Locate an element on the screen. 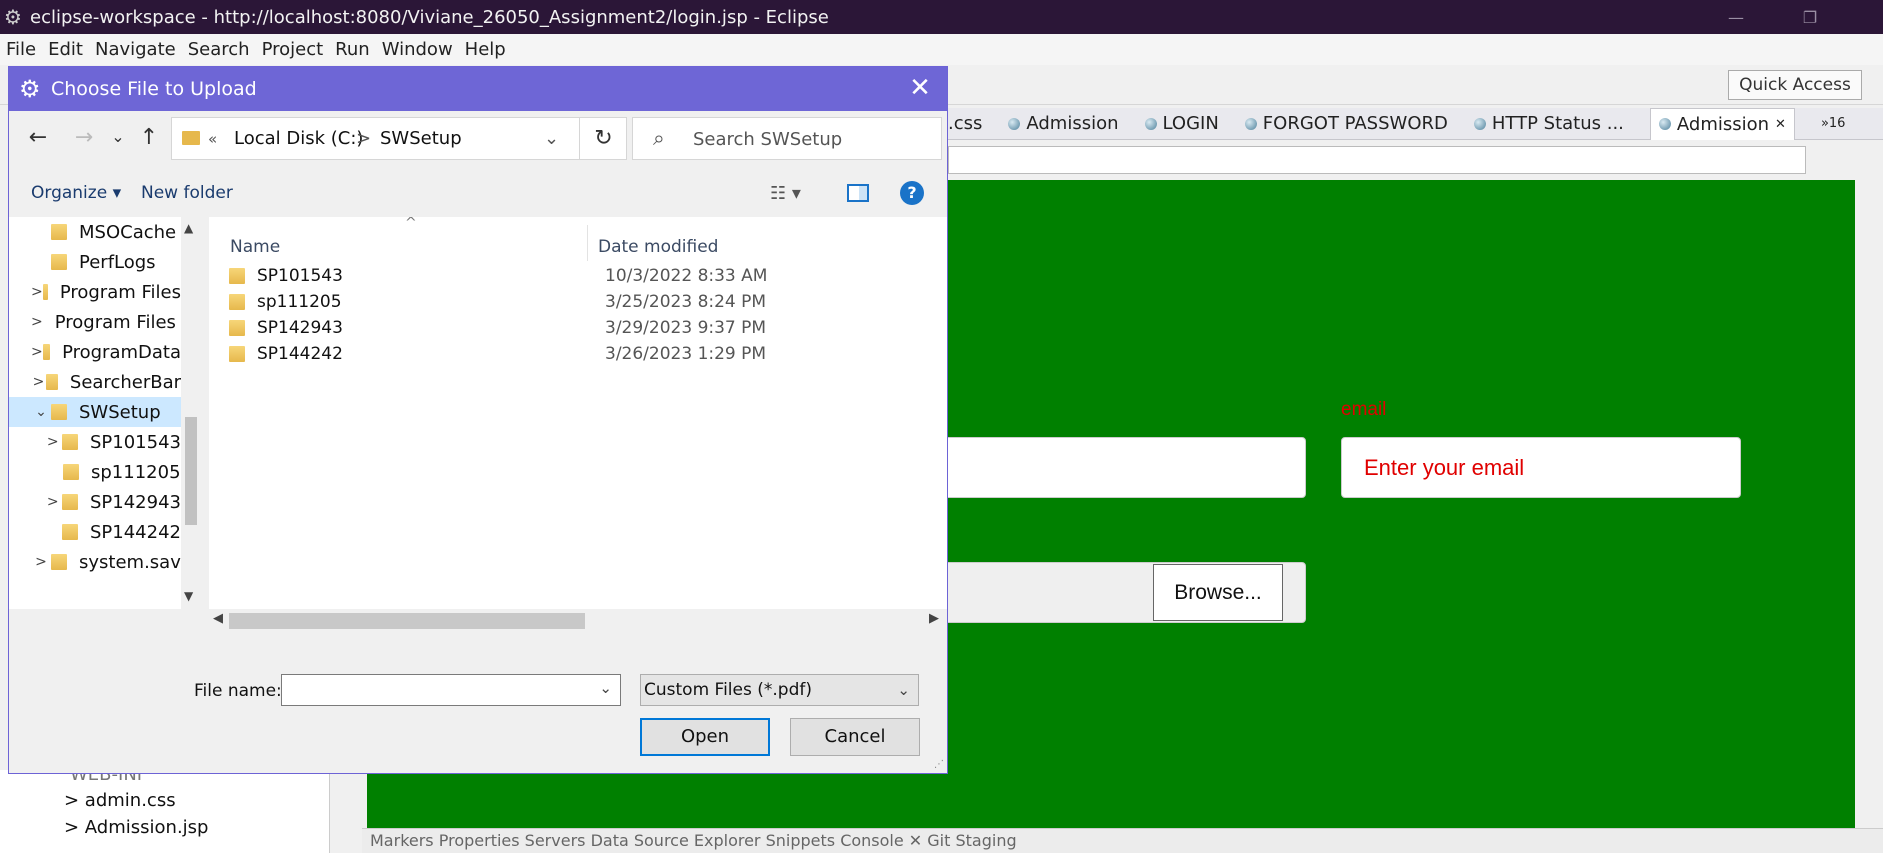 The image size is (1883, 853). column-header-name: Name is located at coordinates (255, 247).